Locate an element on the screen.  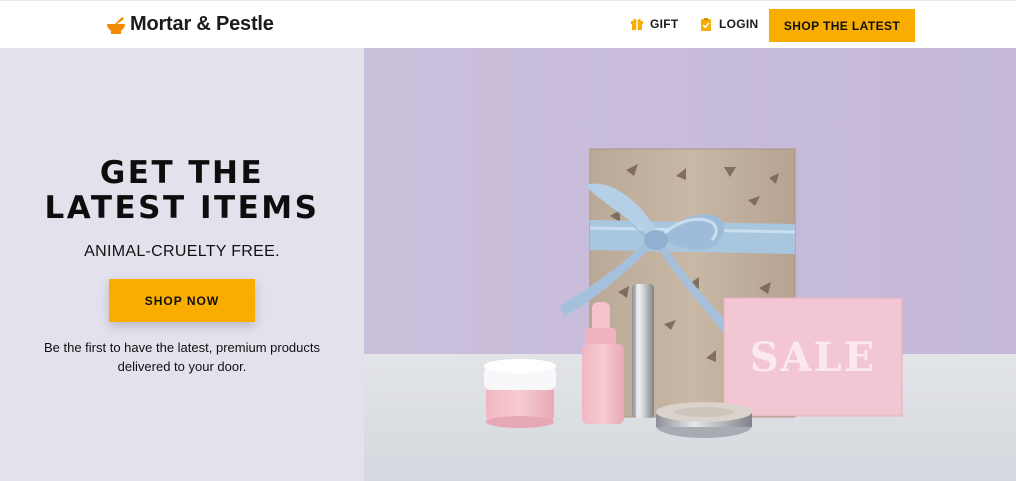
nav-login-link: LOGIN is located at coordinates (729, 24).